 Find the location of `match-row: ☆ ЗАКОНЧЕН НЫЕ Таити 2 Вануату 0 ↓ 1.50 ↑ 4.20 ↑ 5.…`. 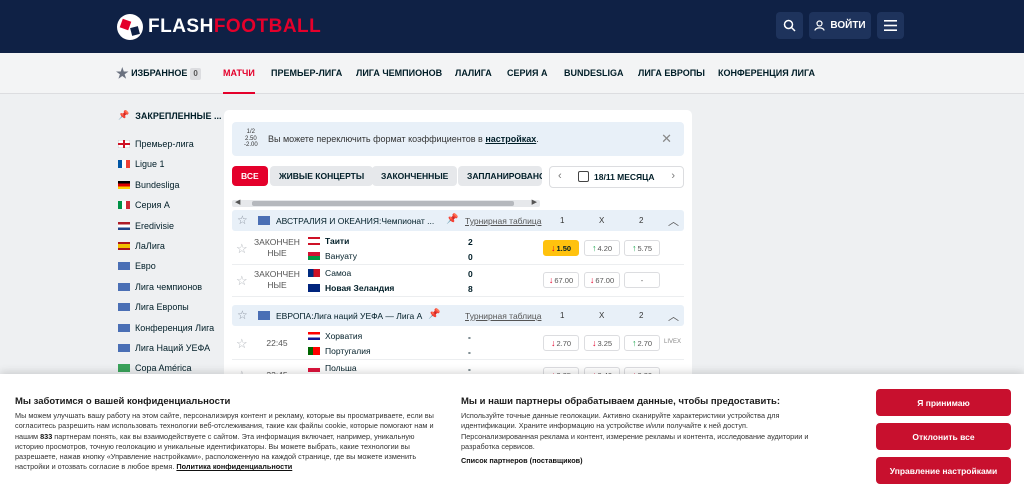

match-row: ☆ ЗАКОНЧЕН НЫЕ Таити 2 Вануату 0 ↓ 1.50 ↑ 4.20 ↑ 5.… is located at coordinates (458, 249).